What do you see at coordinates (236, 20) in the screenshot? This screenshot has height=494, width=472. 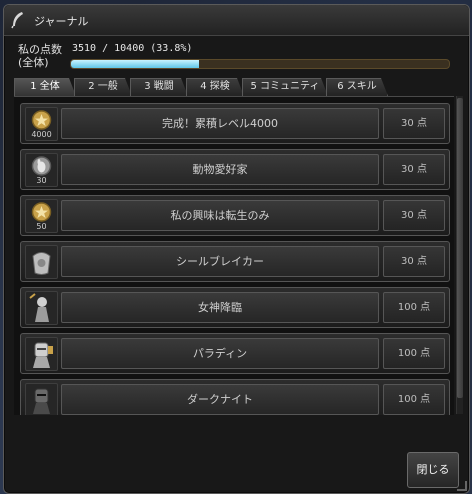 I see `title-bar: ジャーナル` at bounding box center [236, 20].